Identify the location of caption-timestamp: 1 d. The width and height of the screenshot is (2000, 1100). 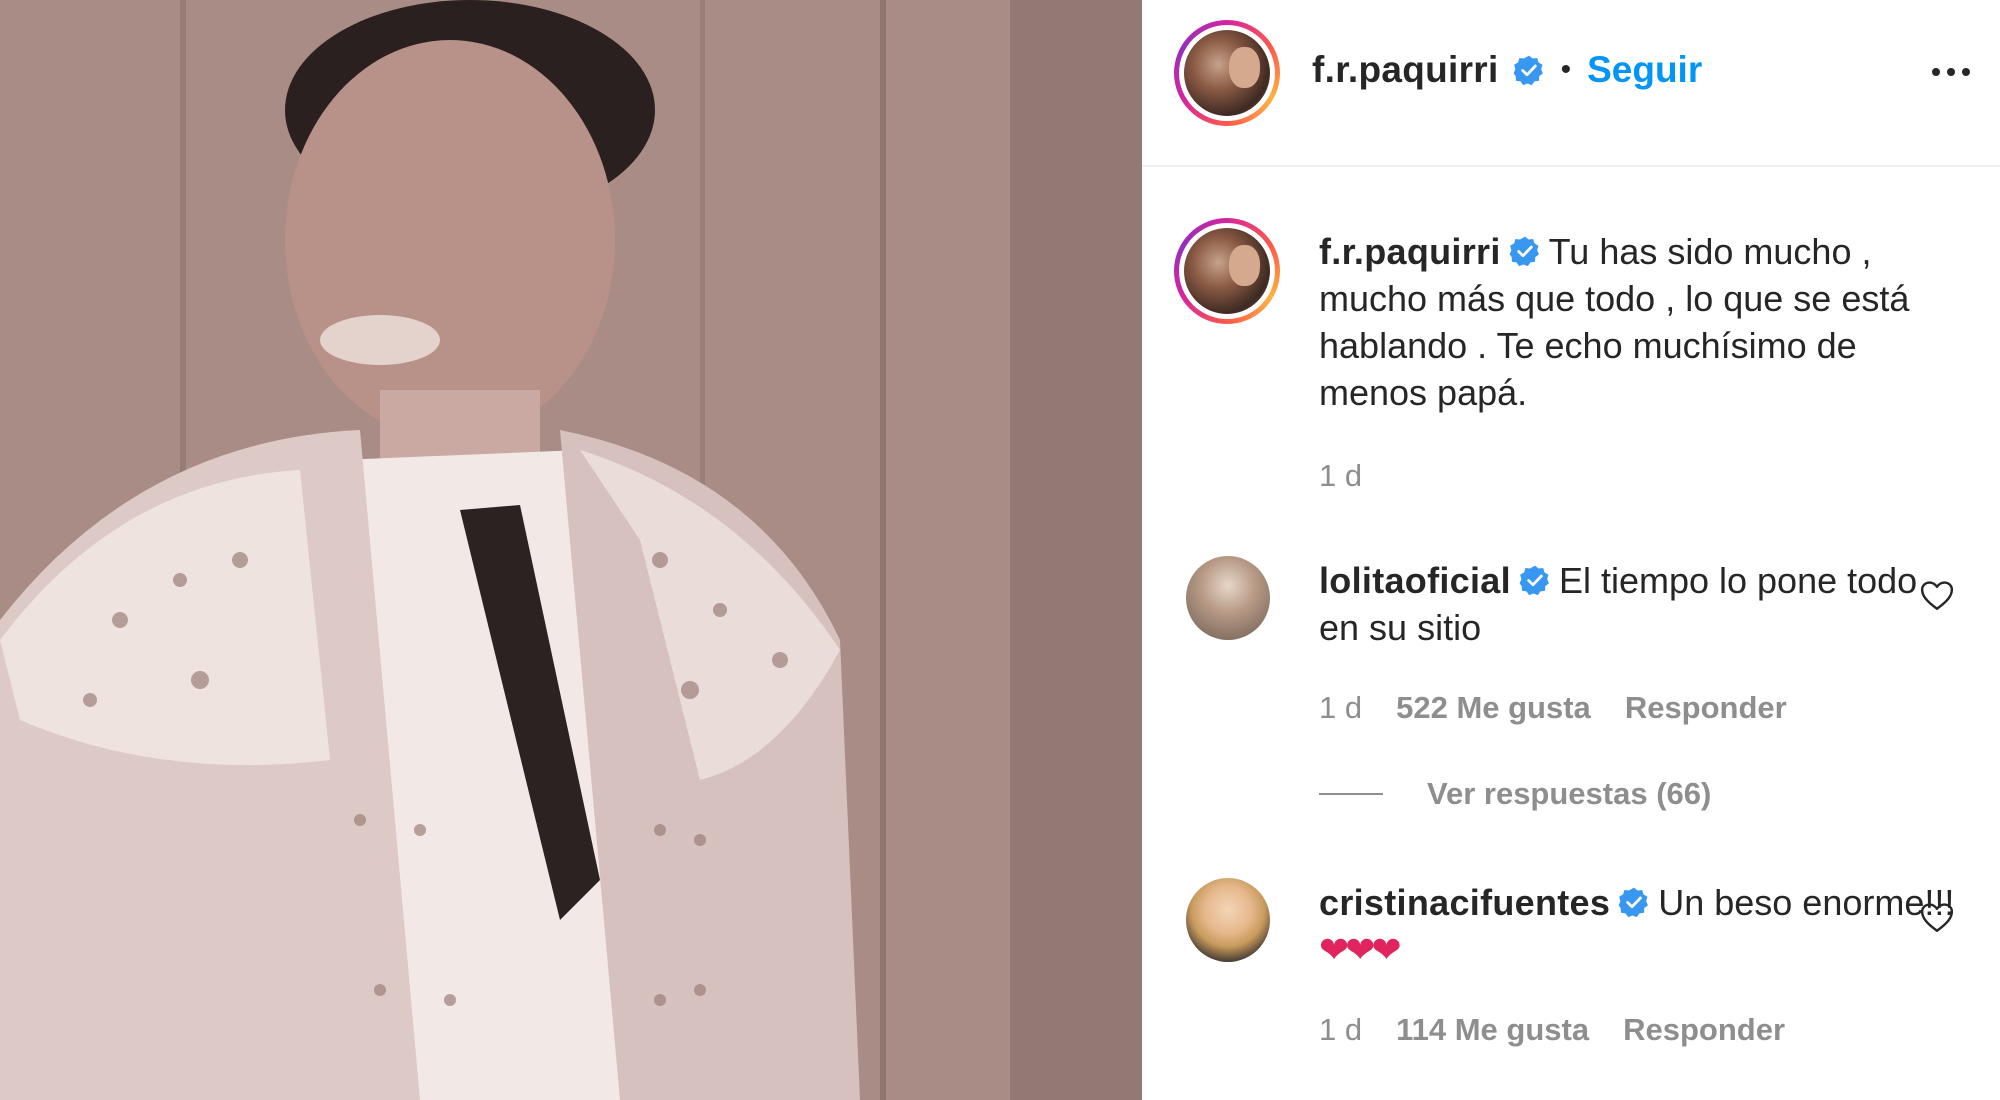
(1340, 476).